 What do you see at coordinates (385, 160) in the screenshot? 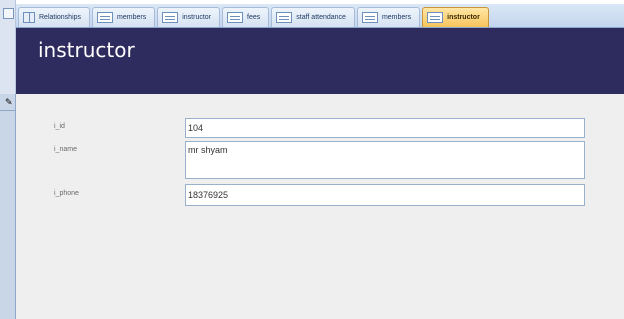
I see `i-name-field: mr shyam` at bounding box center [385, 160].